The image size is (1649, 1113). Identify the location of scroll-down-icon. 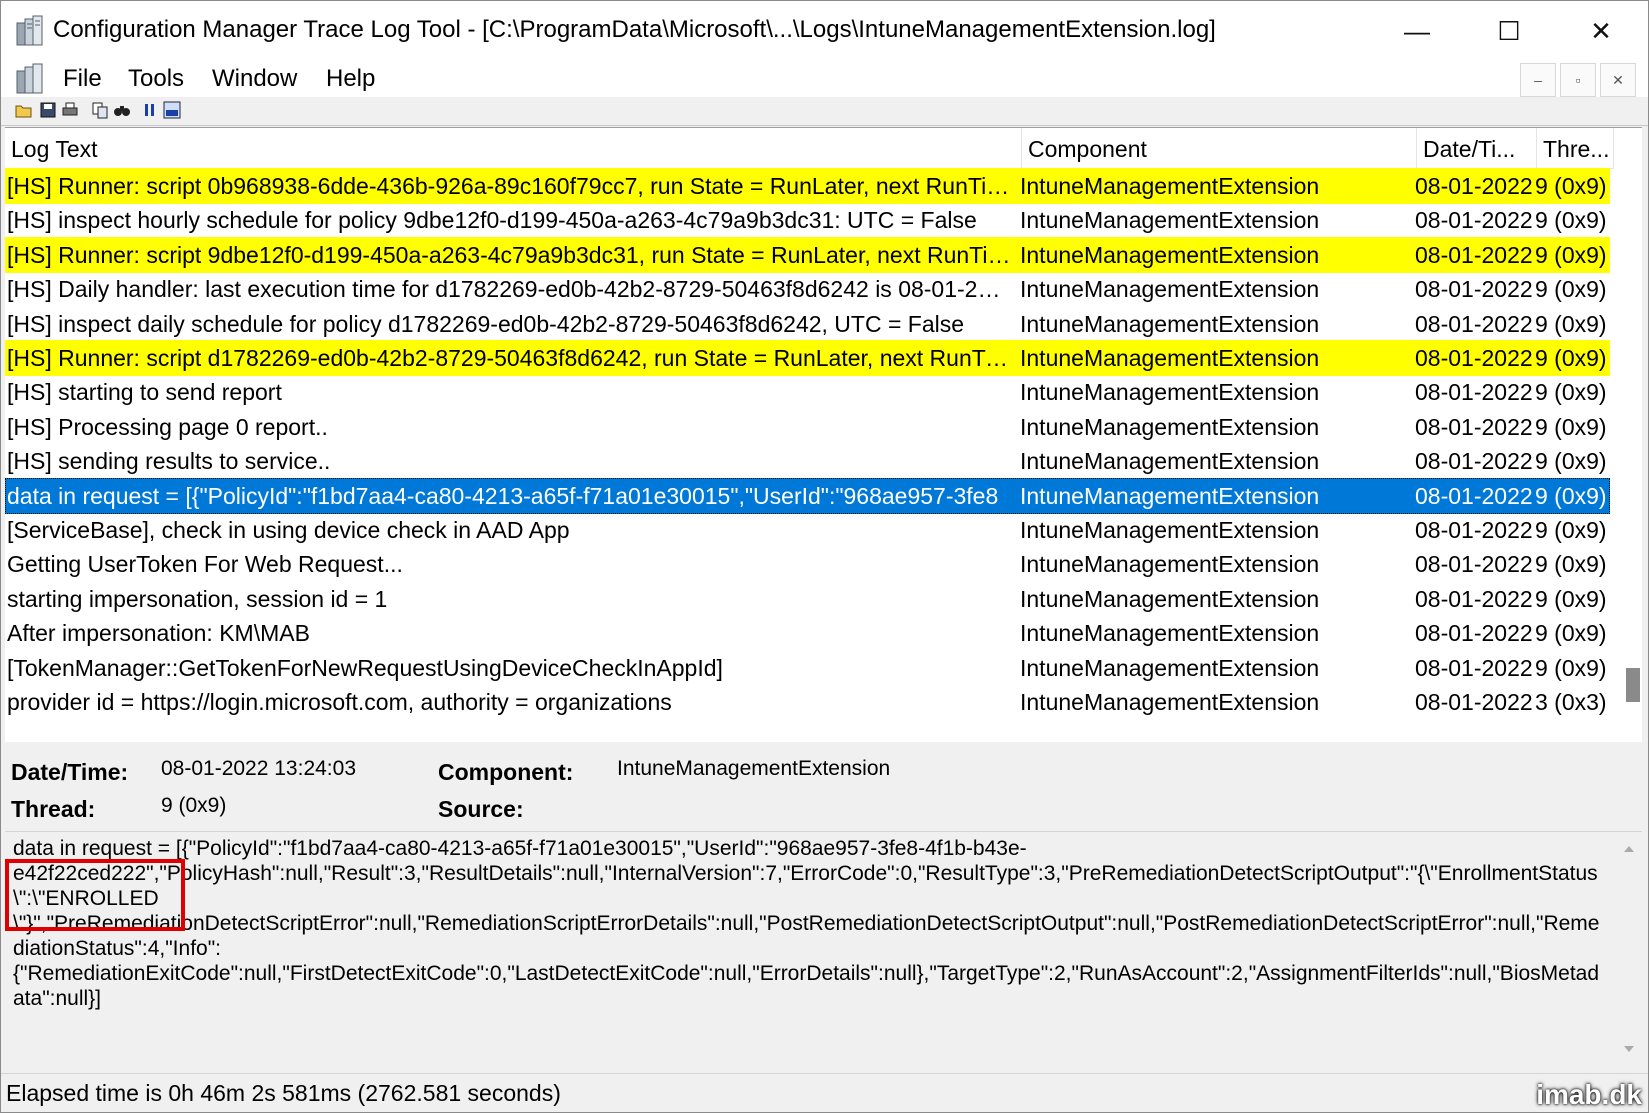
(1629, 1049).